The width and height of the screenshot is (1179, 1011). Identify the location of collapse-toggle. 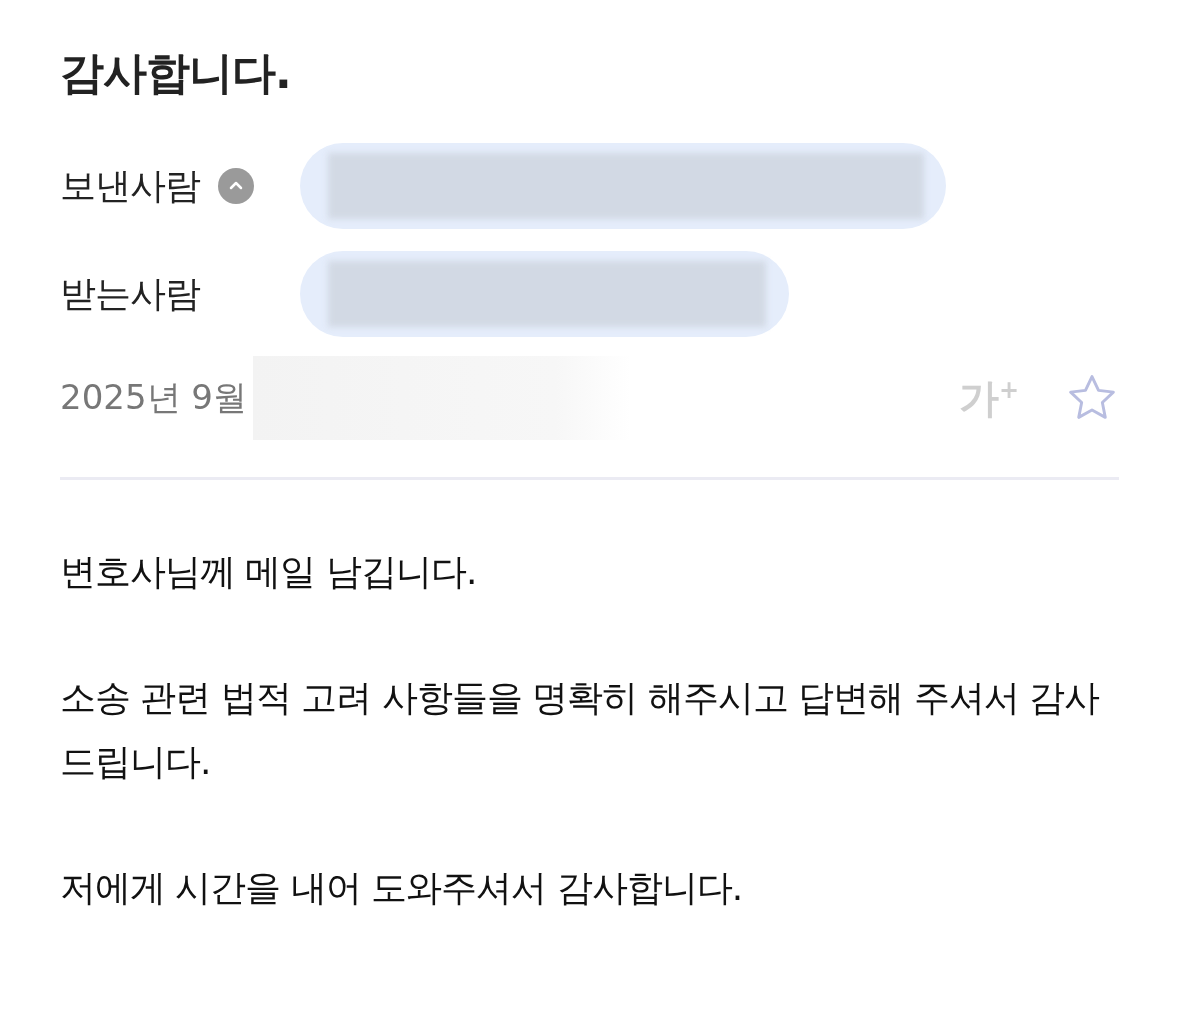
(236, 186).